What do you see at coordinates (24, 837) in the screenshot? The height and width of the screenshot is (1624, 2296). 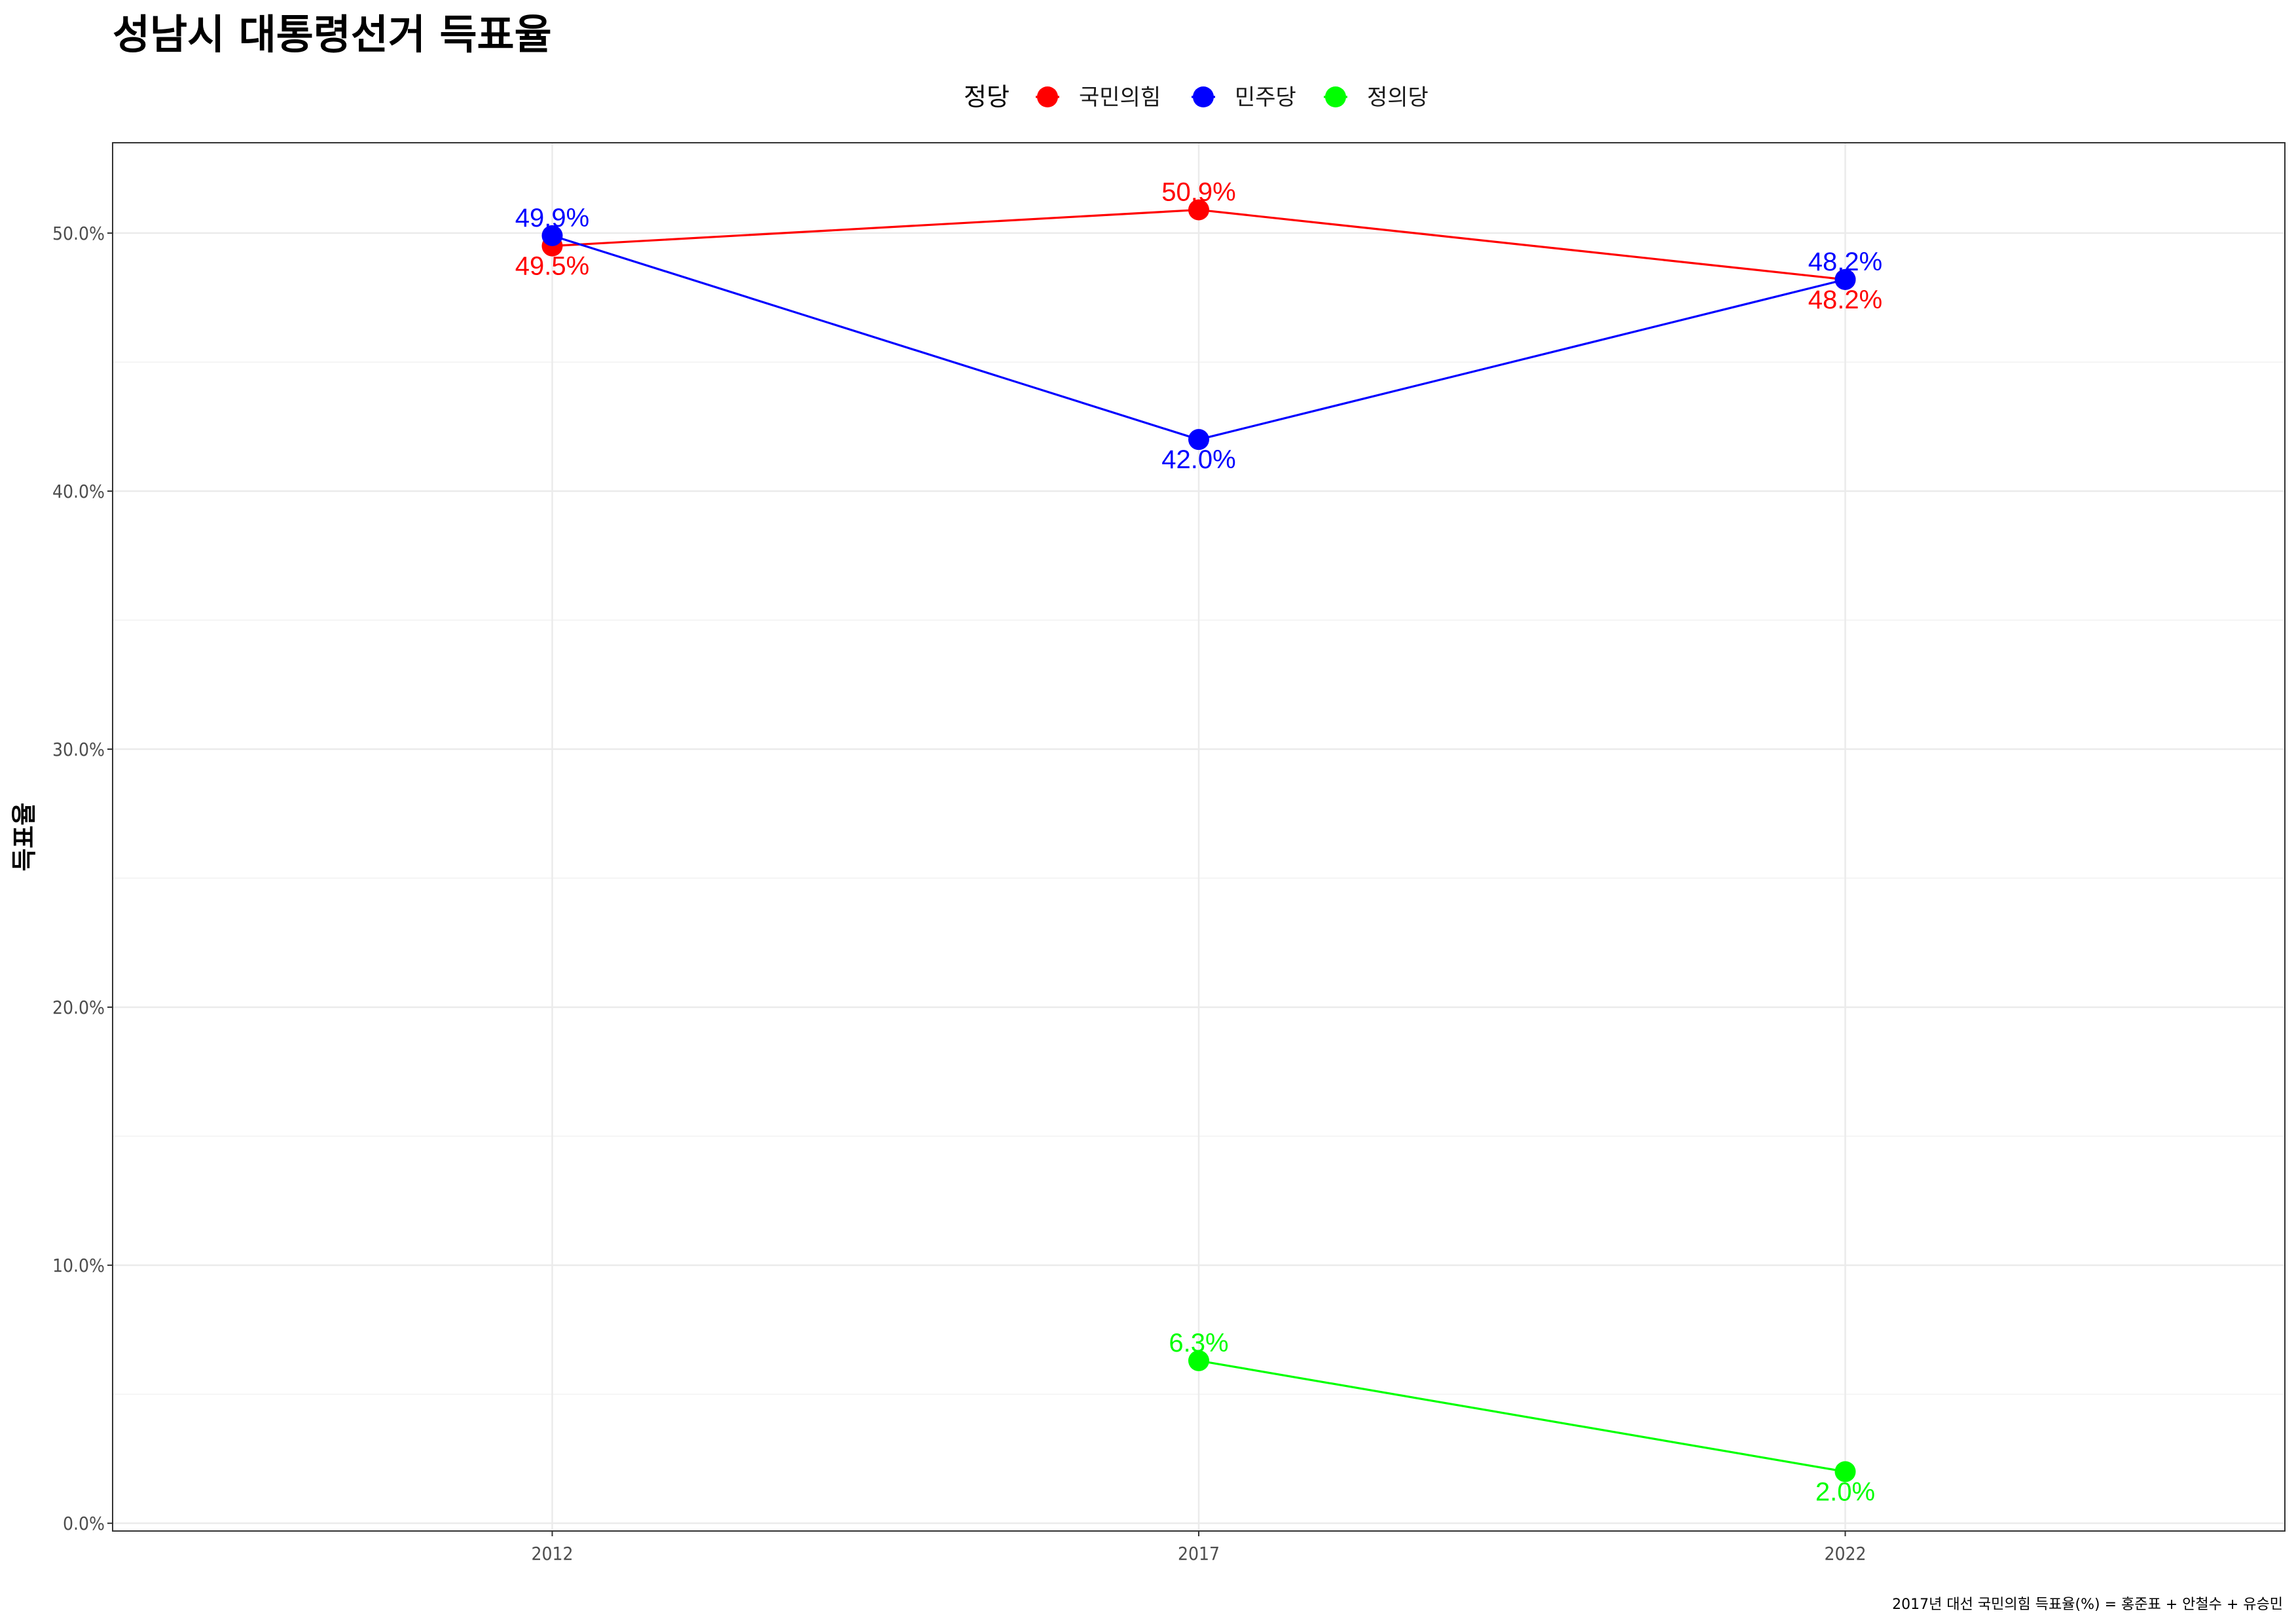 I see `y-axis-title: 득표율` at bounding box center [24, 837].